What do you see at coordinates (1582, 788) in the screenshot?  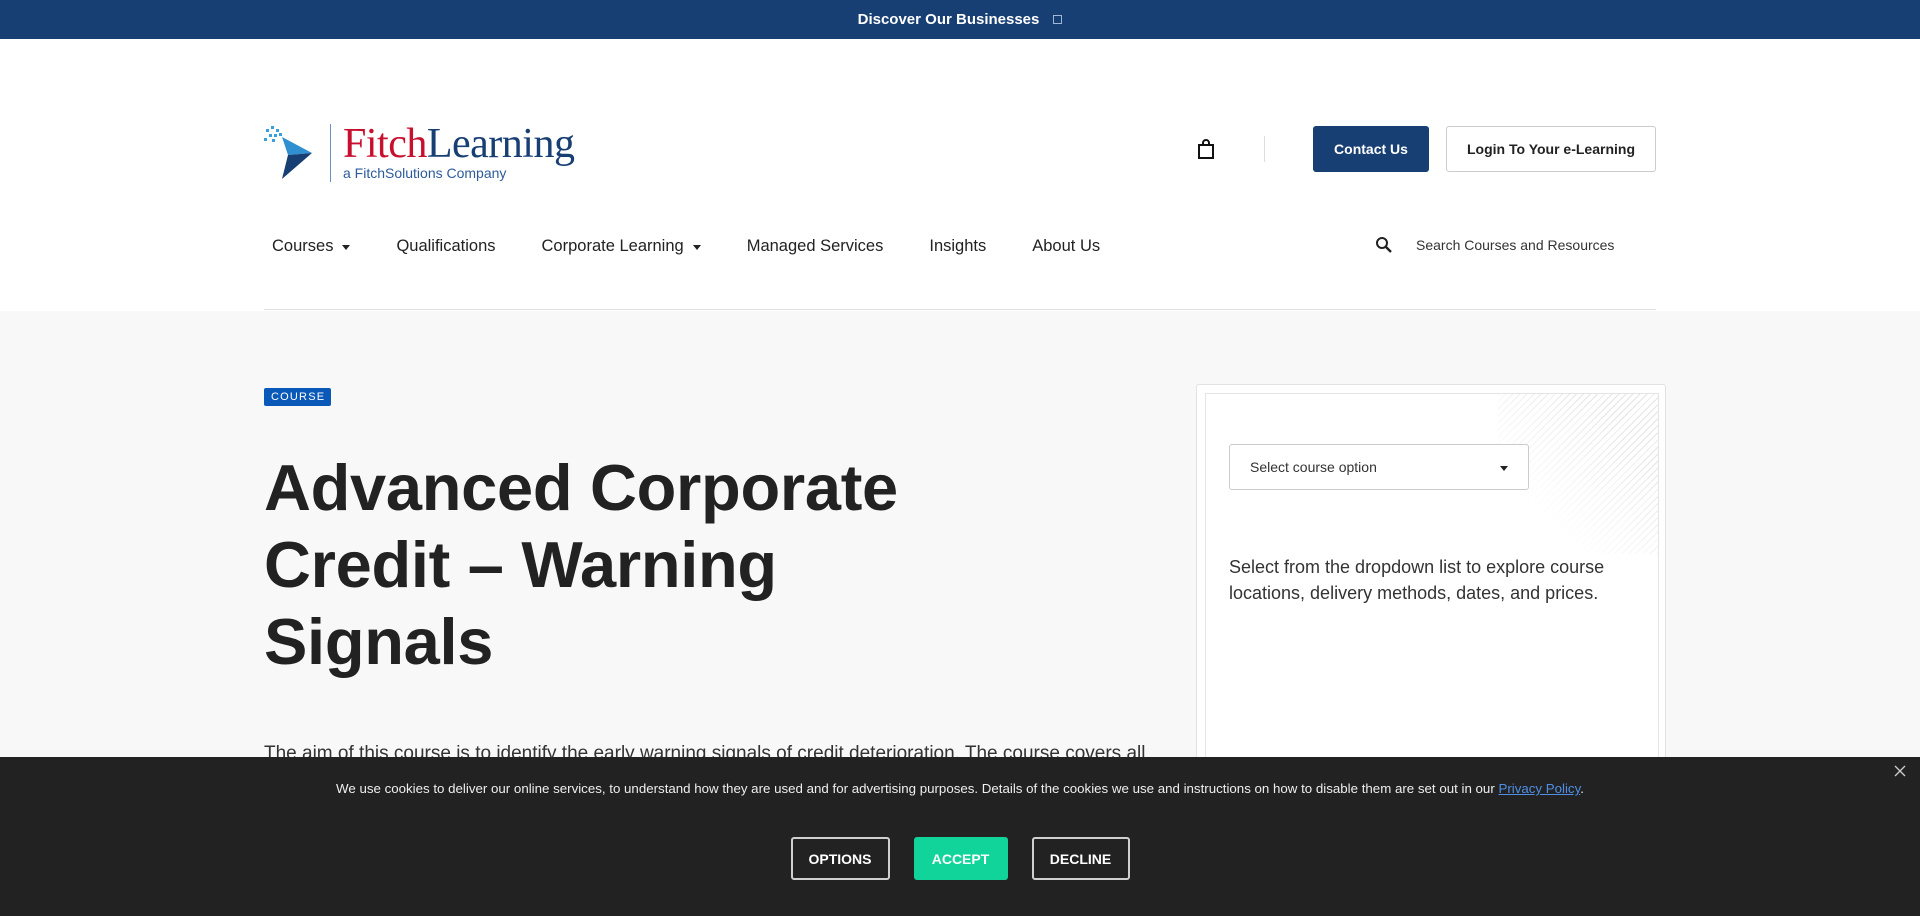 I see `cookie-text-end: .` at bounding box center [1582, 788].